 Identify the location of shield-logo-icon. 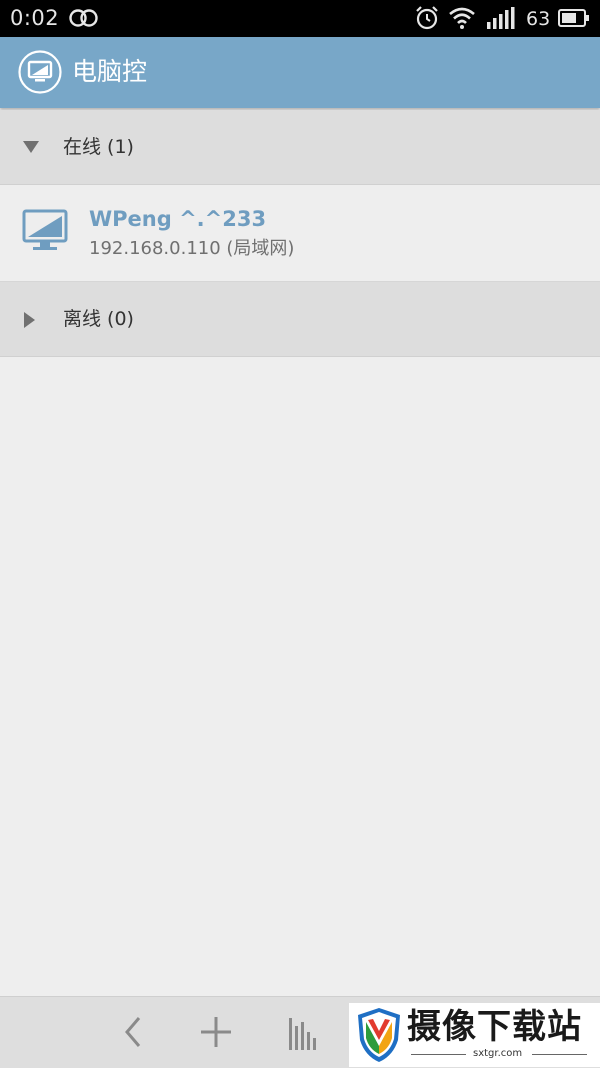
(379, 1037).